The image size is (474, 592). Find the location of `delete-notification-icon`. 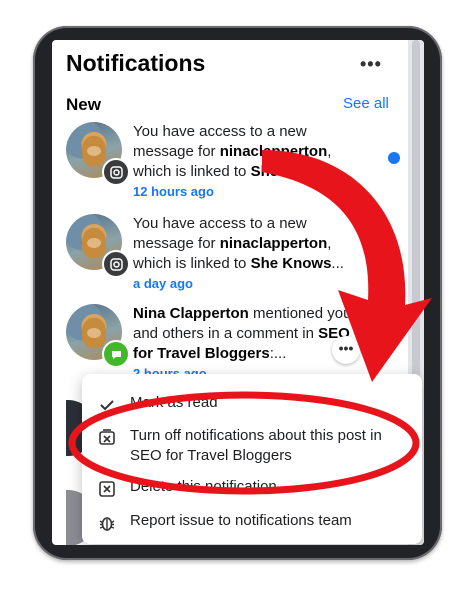

delete-notification-icon is located at coordinates (107, 489).